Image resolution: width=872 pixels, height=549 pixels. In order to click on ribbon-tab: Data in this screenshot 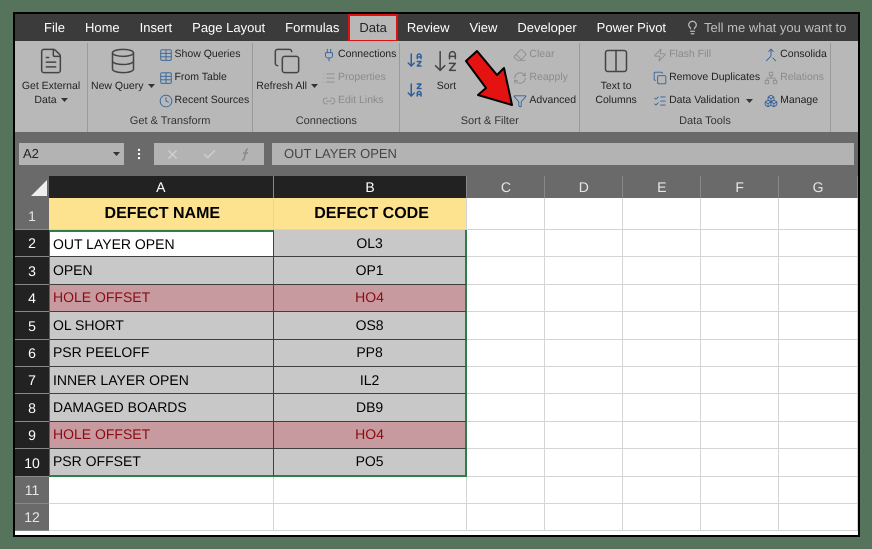, I will do `click(373, 28)`.